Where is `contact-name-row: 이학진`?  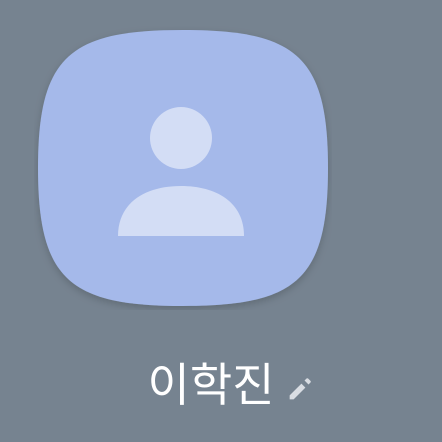 contact-name-row: 이학진 is located at coordinates (233, 385).